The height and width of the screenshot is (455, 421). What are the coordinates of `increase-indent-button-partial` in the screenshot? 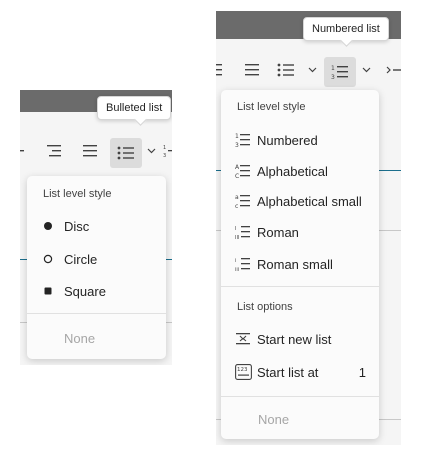 It's located at (393, 70).